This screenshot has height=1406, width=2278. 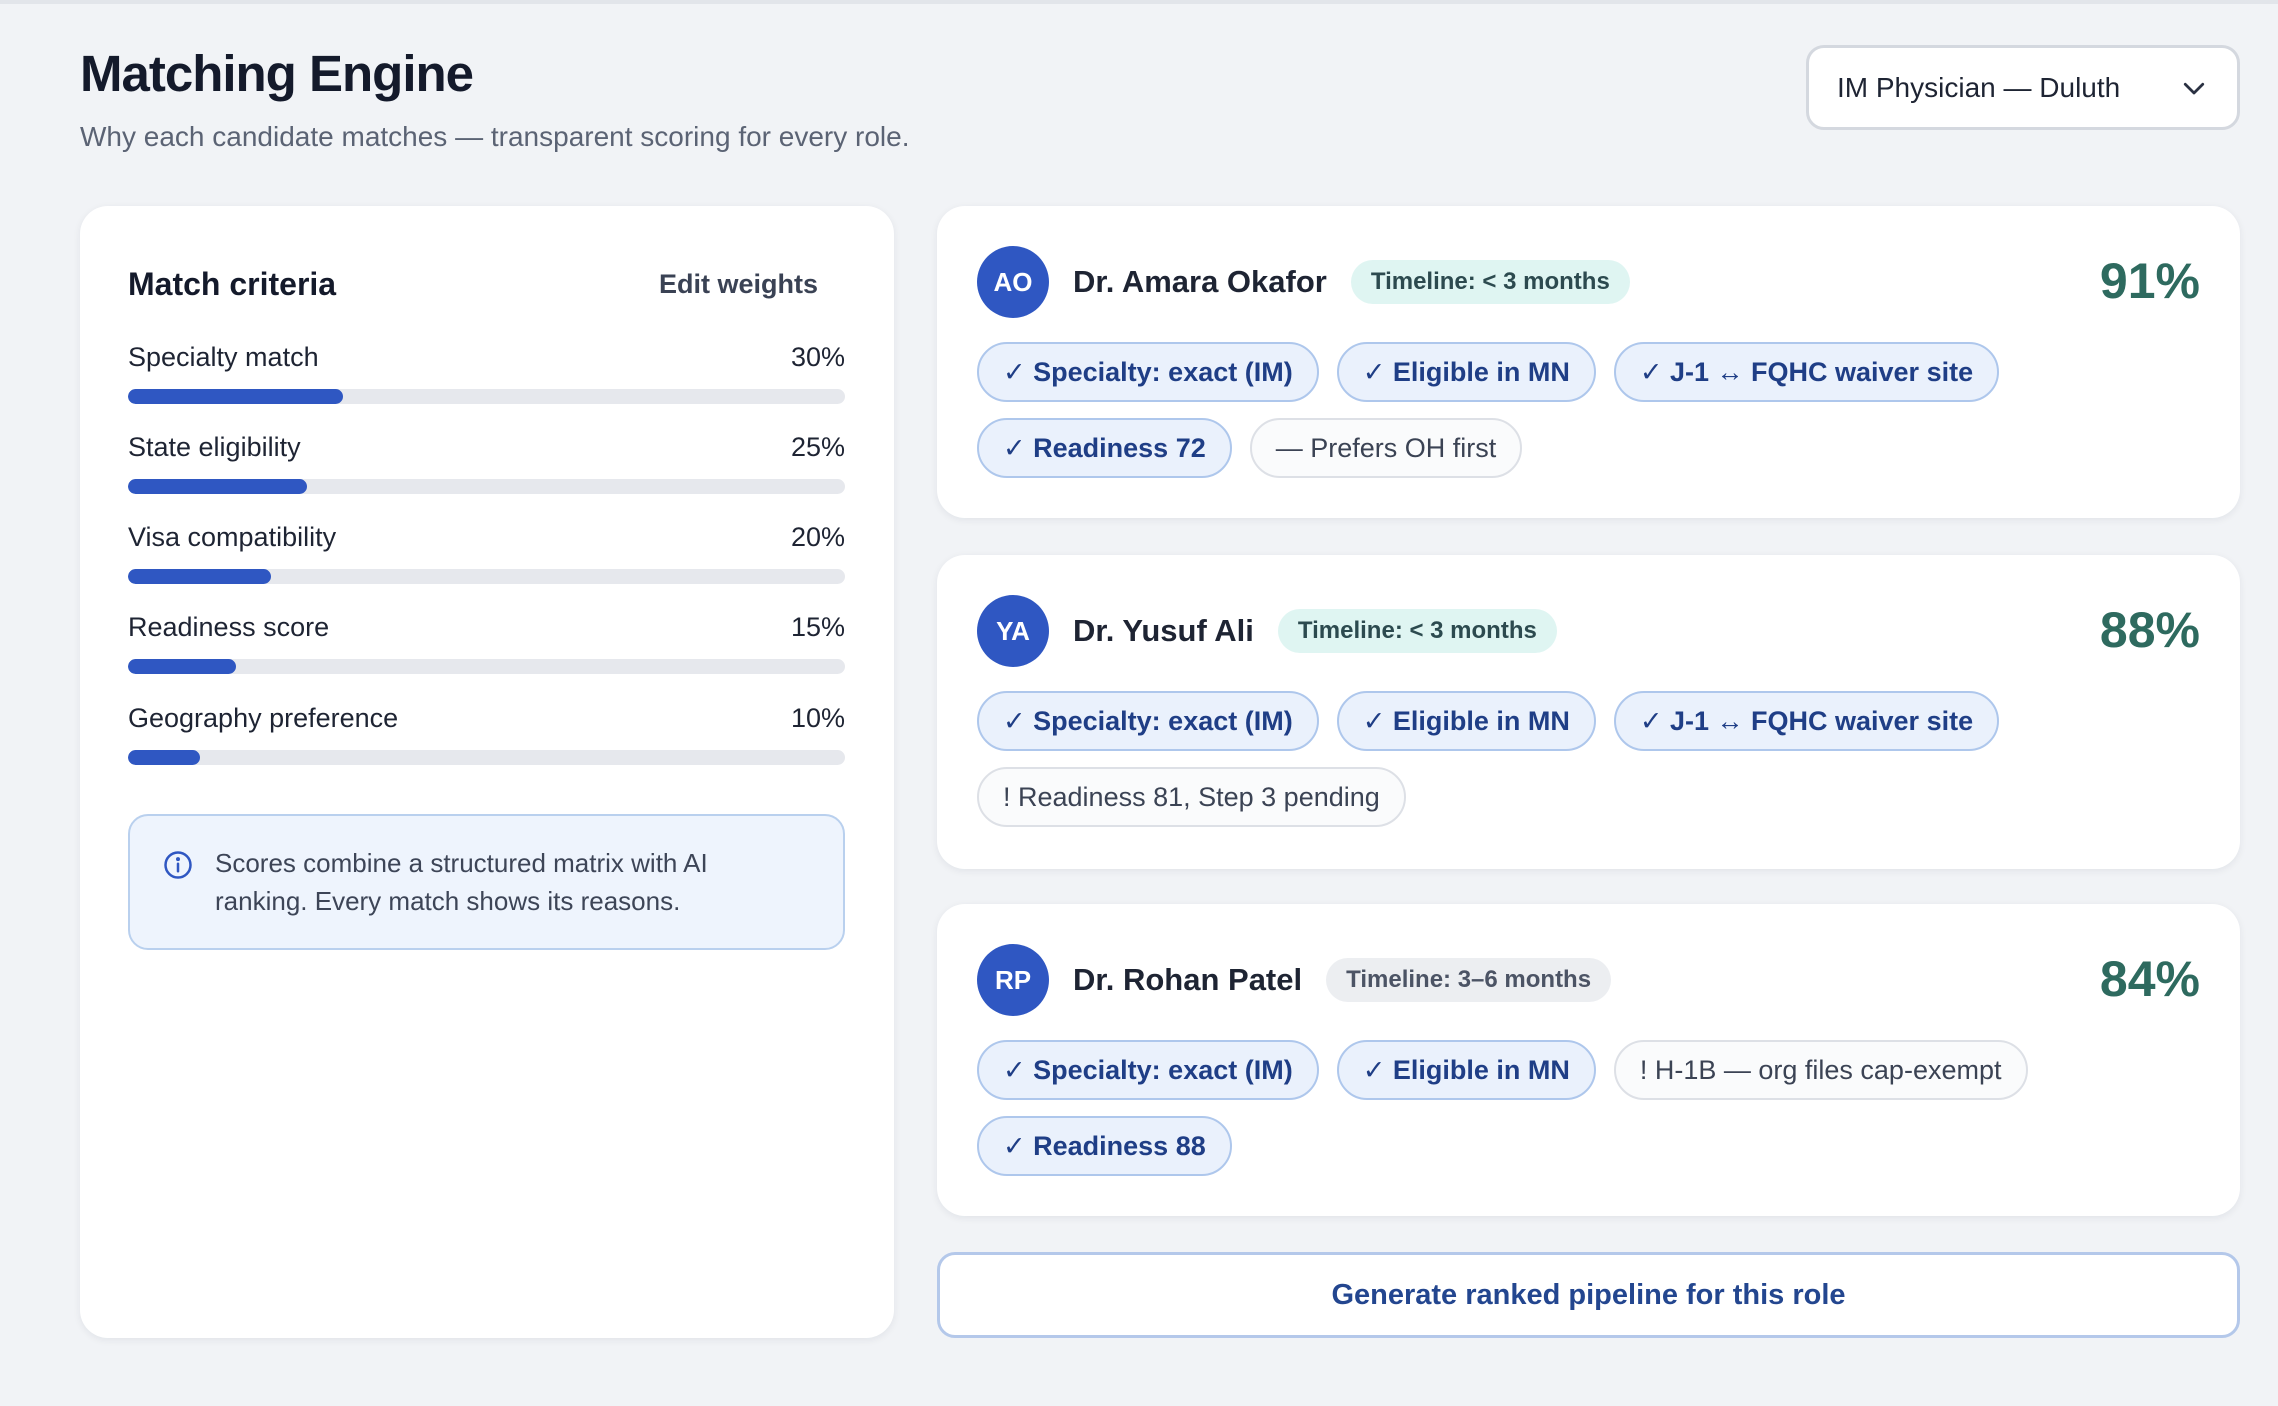 I want to click on criterion-readiness: Readiness score 15%, so click(x=486, y=643).